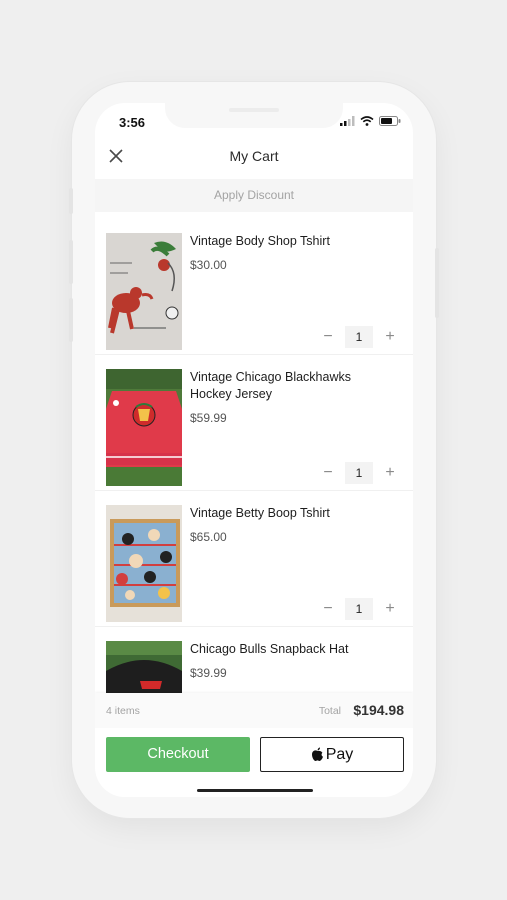  Describe the element at coordinates (254, 710) in the screenshot. I see `order-summary: 4 items Total $194.98` at that location.